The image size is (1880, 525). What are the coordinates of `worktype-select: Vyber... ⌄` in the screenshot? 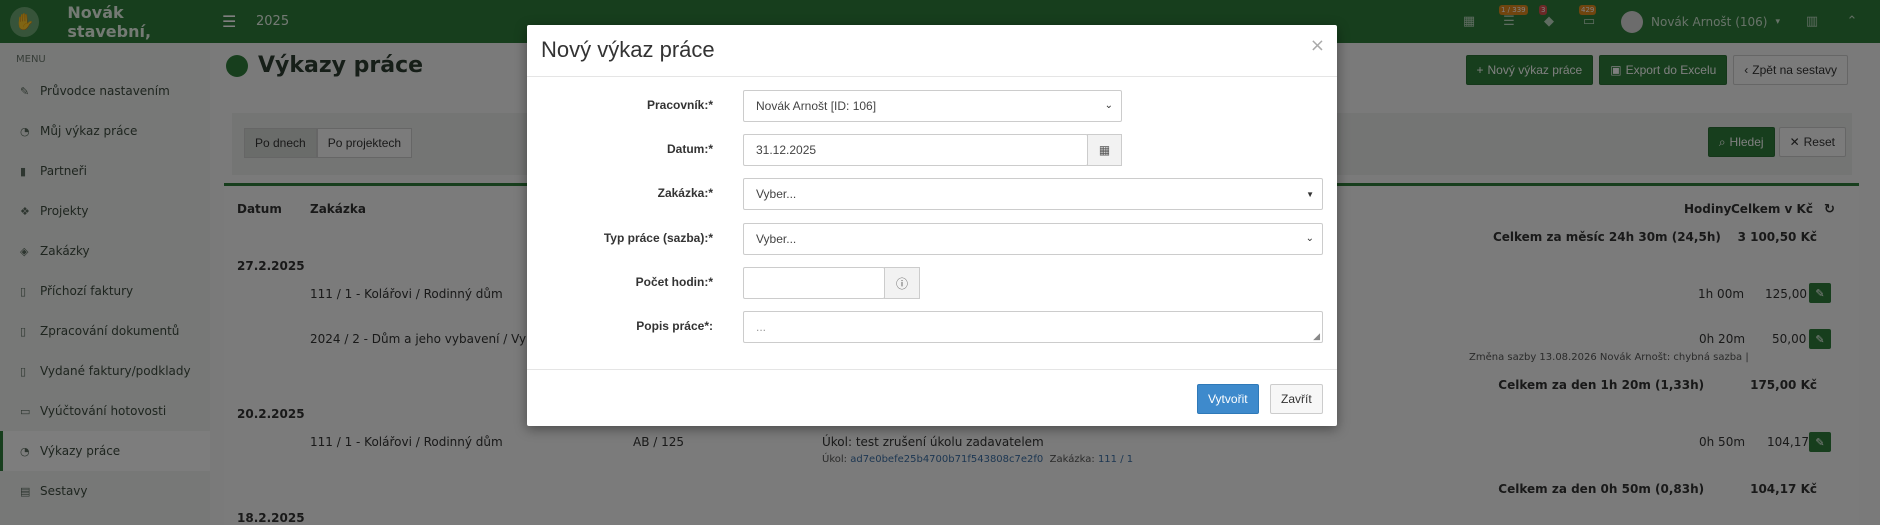 It's located at (1033, 239).